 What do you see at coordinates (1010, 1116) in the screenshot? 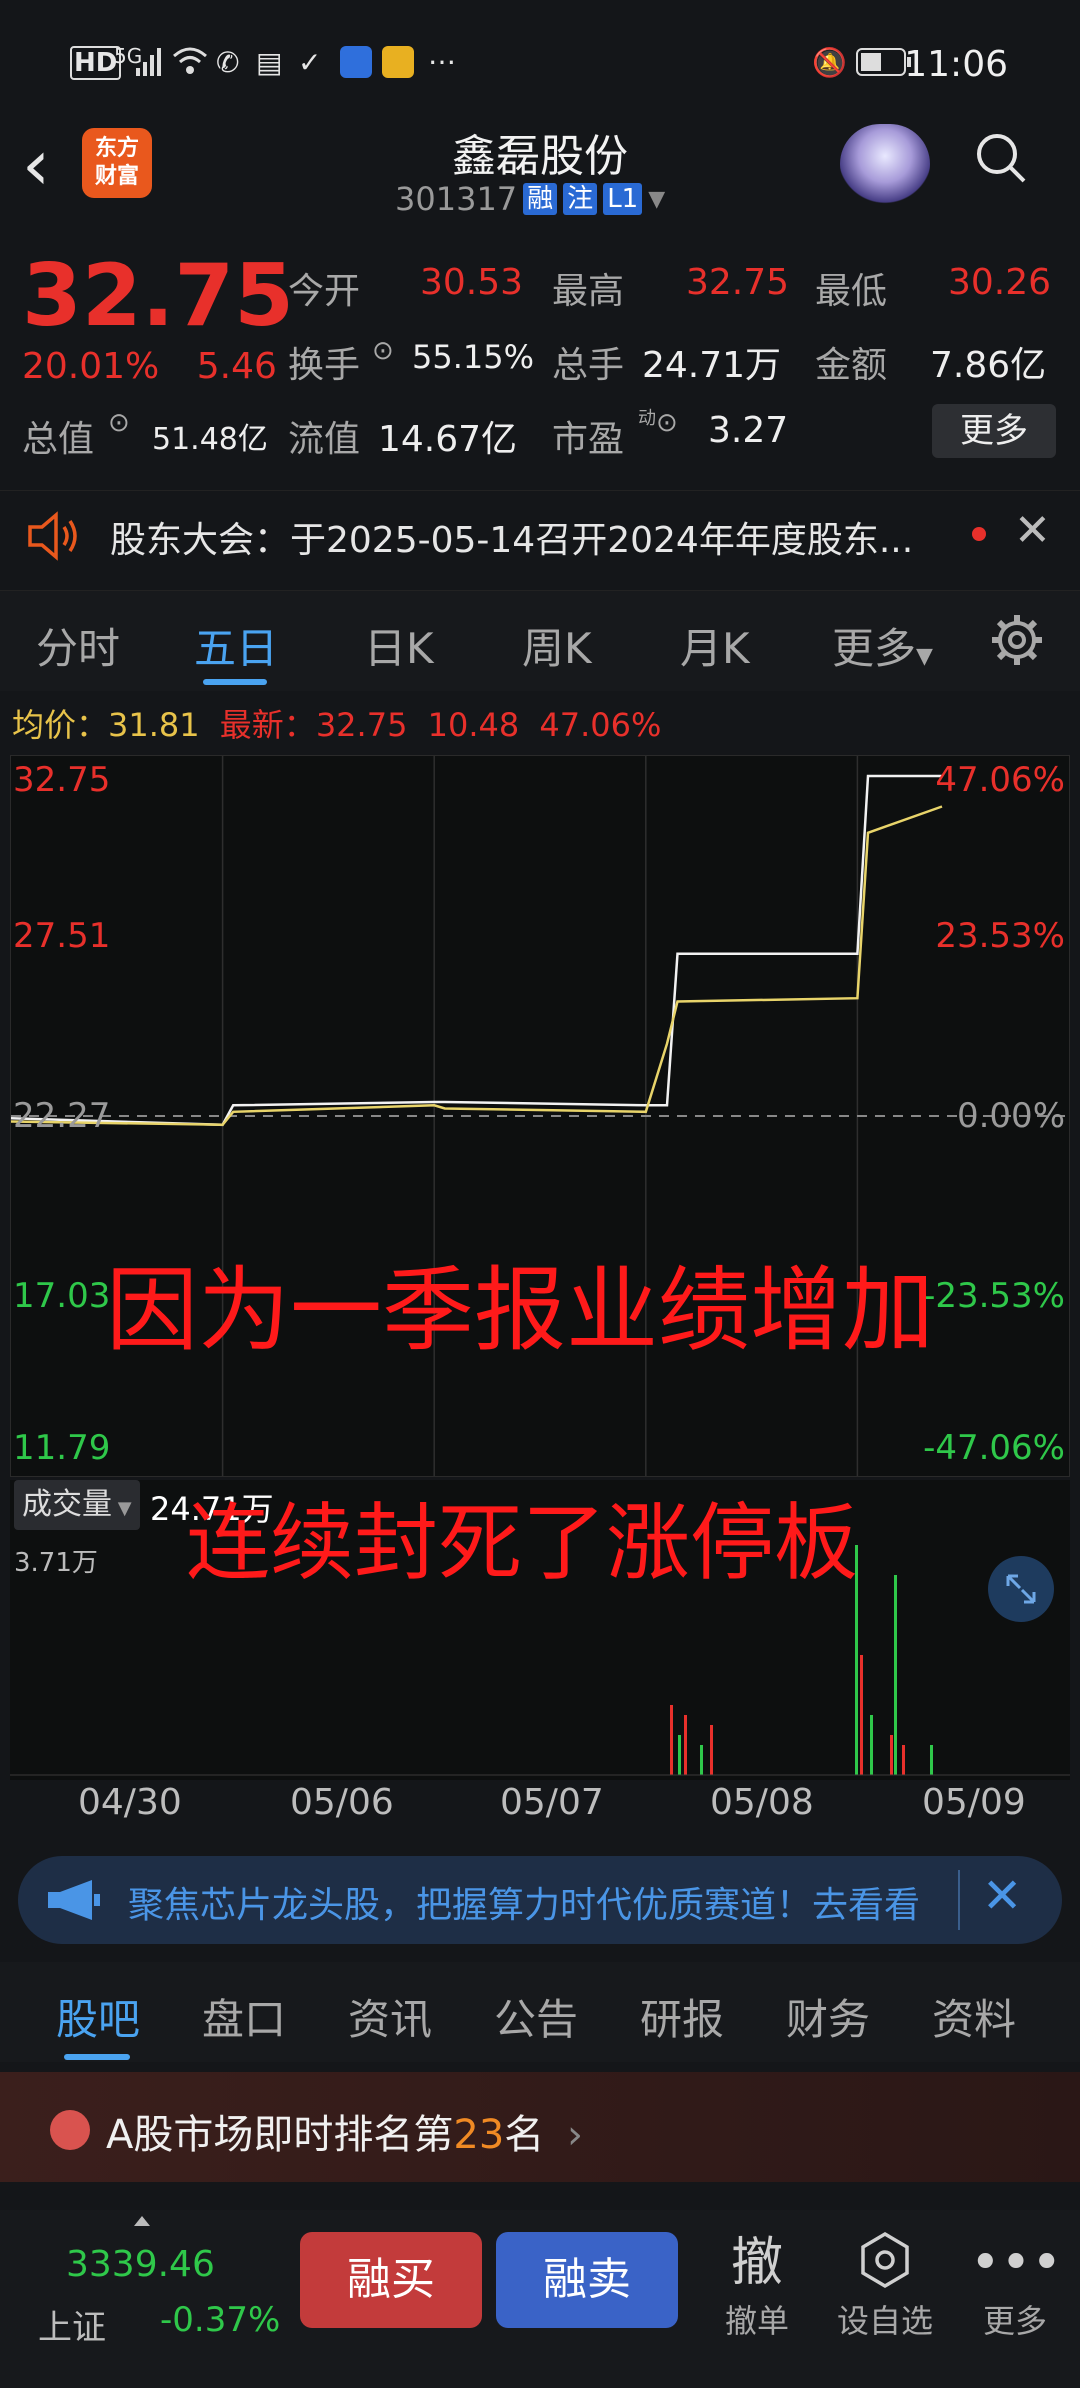
I see `y-right-tick: 0.00%` at bounding box center [1010, 1116].